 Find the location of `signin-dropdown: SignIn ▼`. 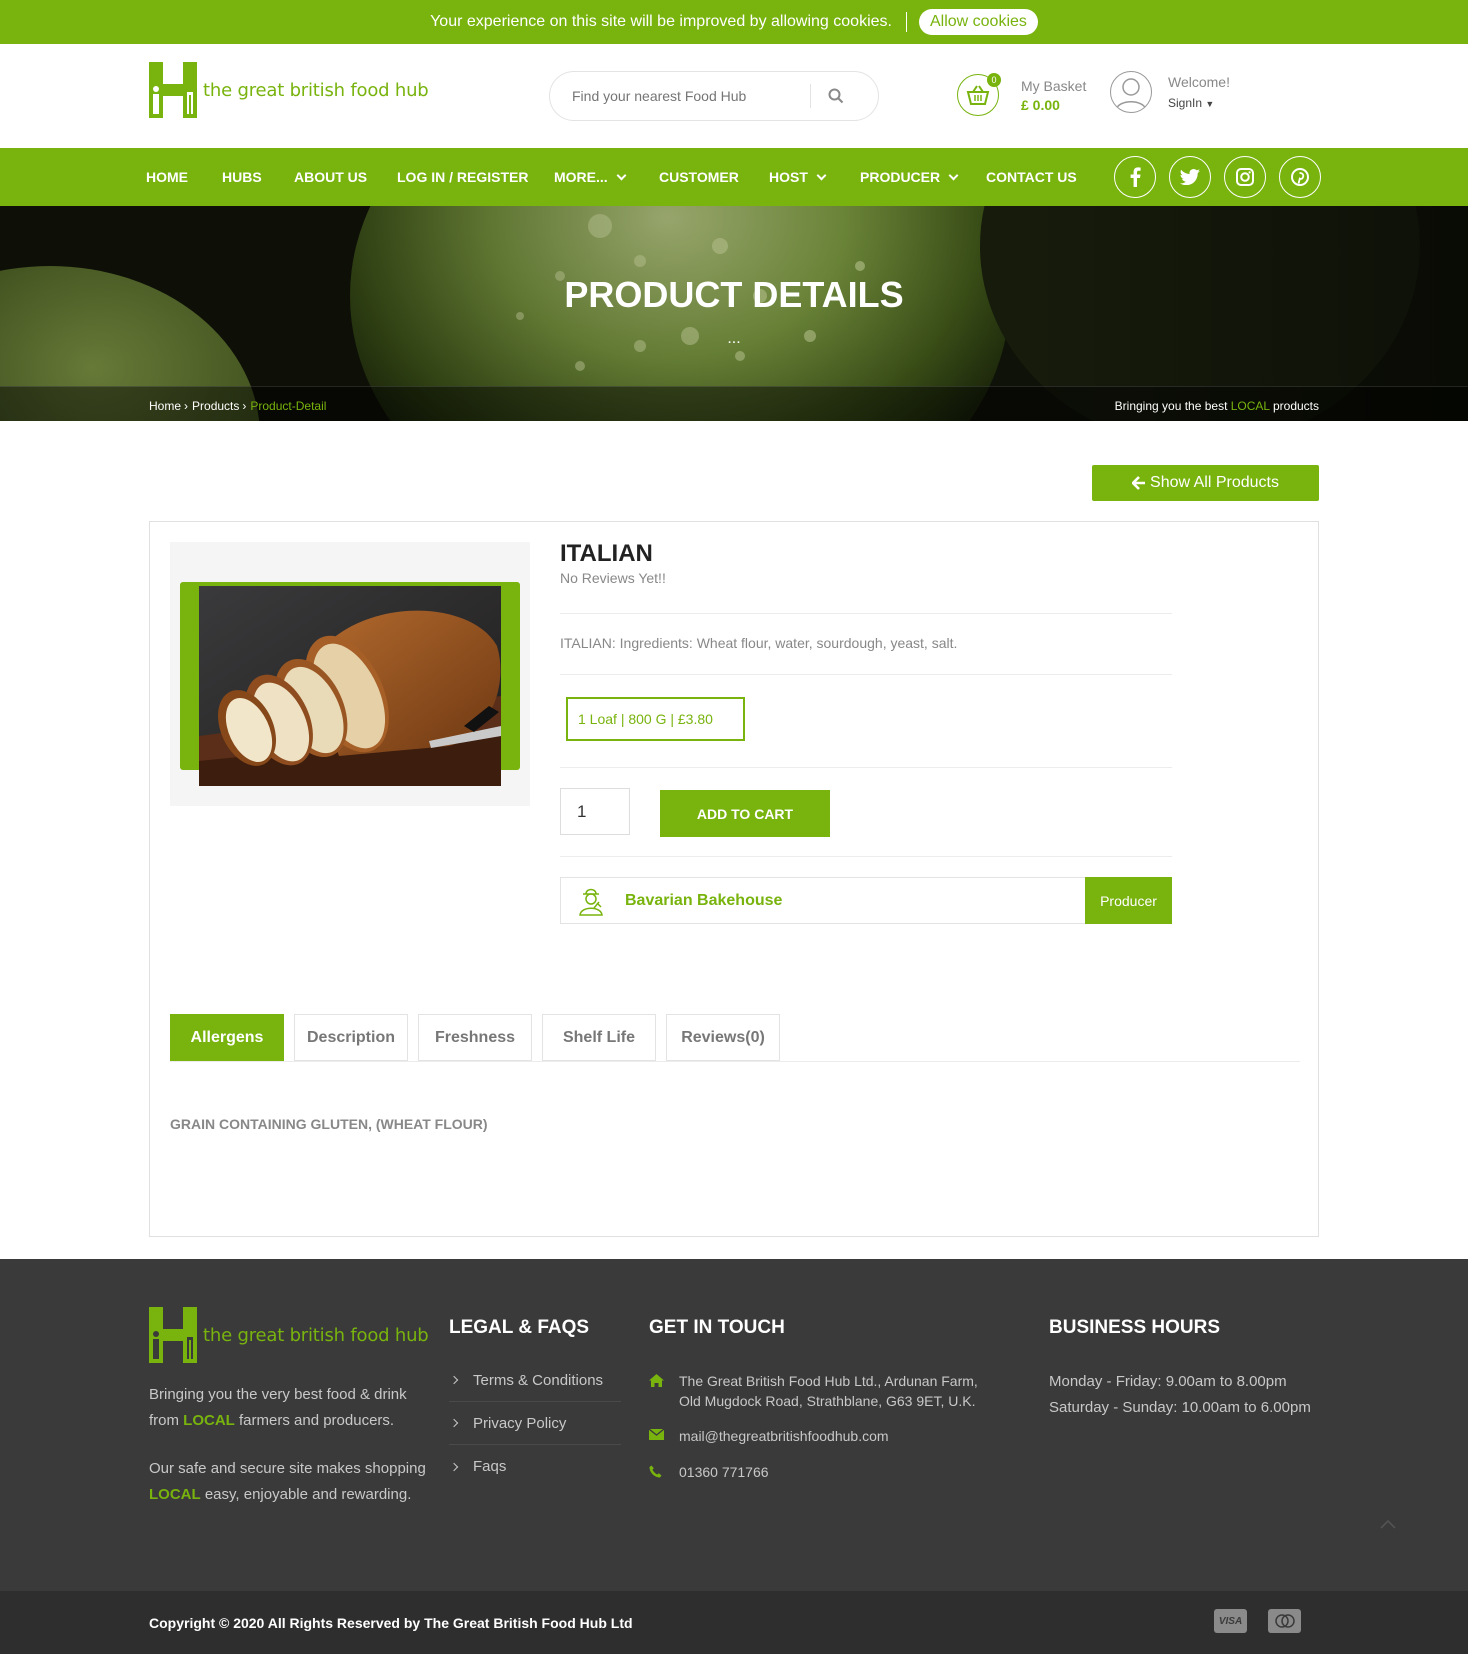

signin-dropdown: SignIn ▼ is located at coordinates (1199, 103).